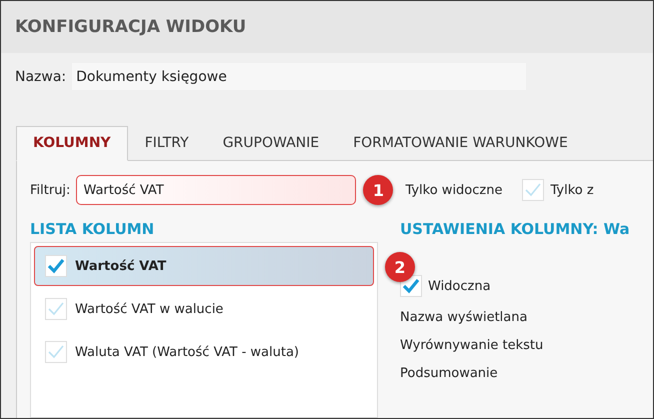 This screenshot has width=654, height=419. Describe the element at coordinates (40, 76) in the screenshot. I see `name-label: Nazwa:` at that location.